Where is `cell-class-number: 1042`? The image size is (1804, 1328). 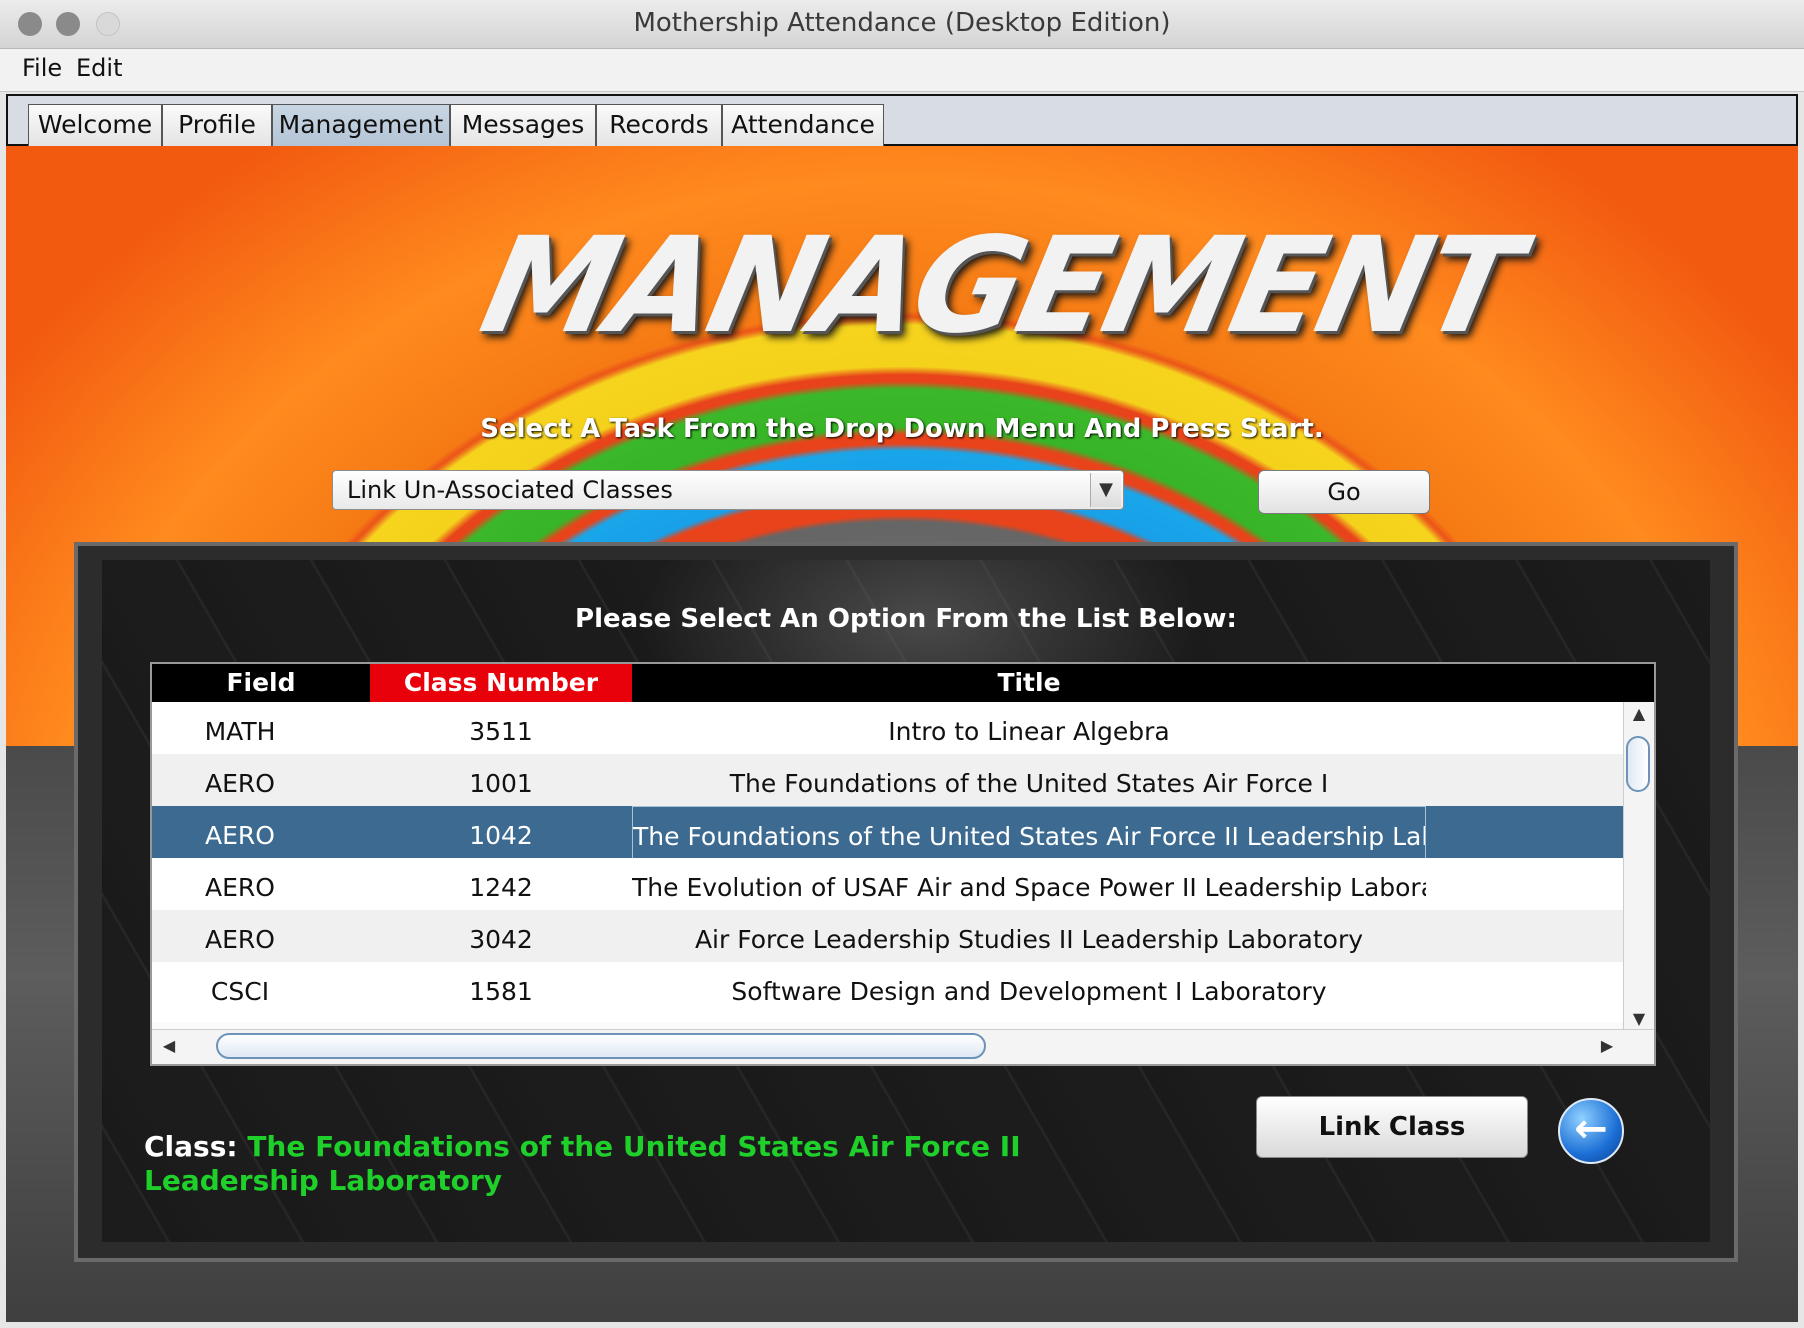 cell-class-number: 1042 is located at coordinates (501, 835).